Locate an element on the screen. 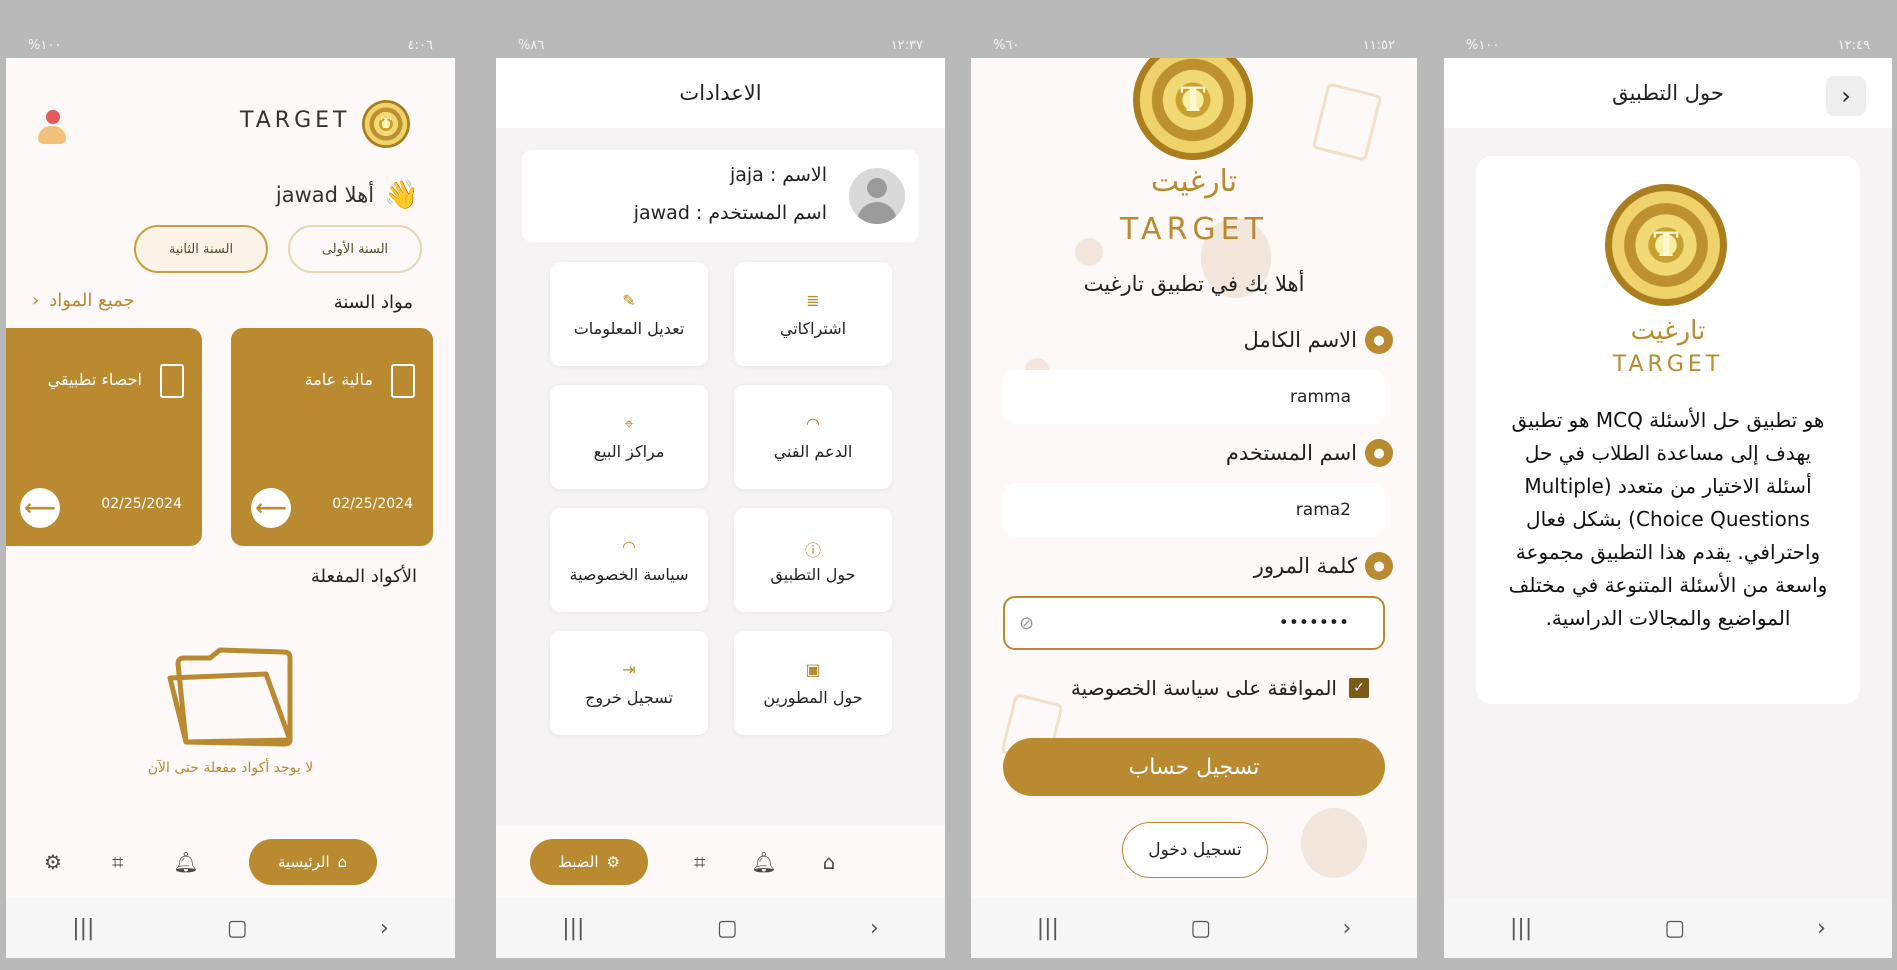 The image size is (1897, 970). password-label-row: ● كلمة المرور is located at coordinates (1323, 566).